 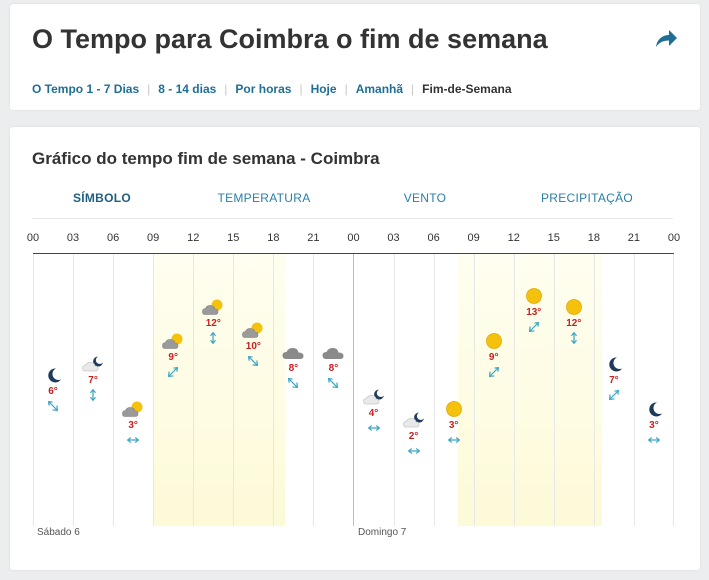 I want to click on nav-hourly: Por horas, so click(x=263, y=89).